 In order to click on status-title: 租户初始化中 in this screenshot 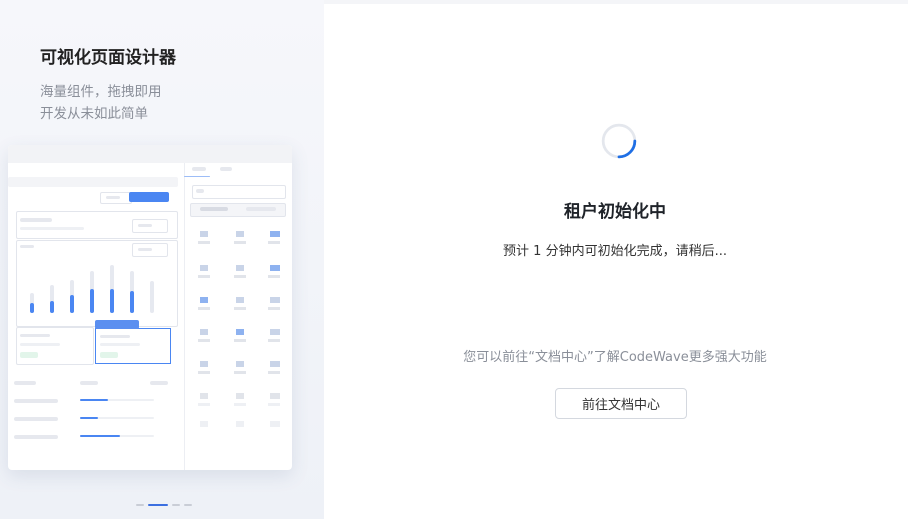, I will do `click(615, 212)`.